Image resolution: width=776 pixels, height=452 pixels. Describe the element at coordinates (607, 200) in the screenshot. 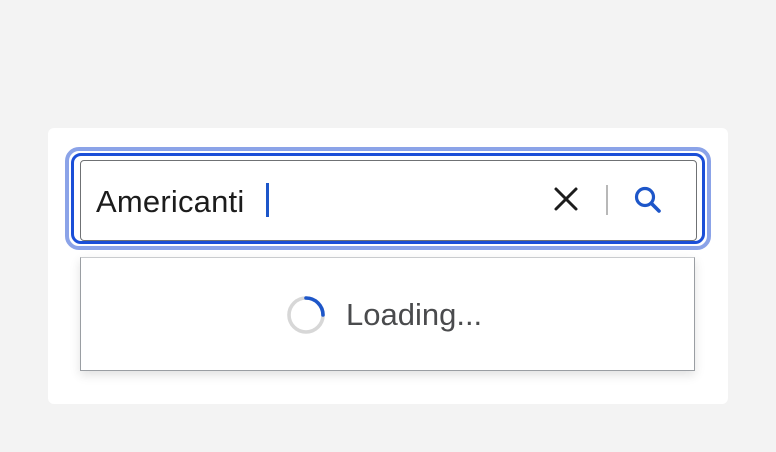

I see `button-divider` at that location.